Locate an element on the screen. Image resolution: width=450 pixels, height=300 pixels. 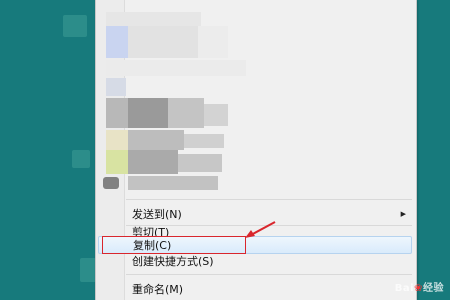
menu-item-rename: 重命名(M) is located at coordinates (256, 289).